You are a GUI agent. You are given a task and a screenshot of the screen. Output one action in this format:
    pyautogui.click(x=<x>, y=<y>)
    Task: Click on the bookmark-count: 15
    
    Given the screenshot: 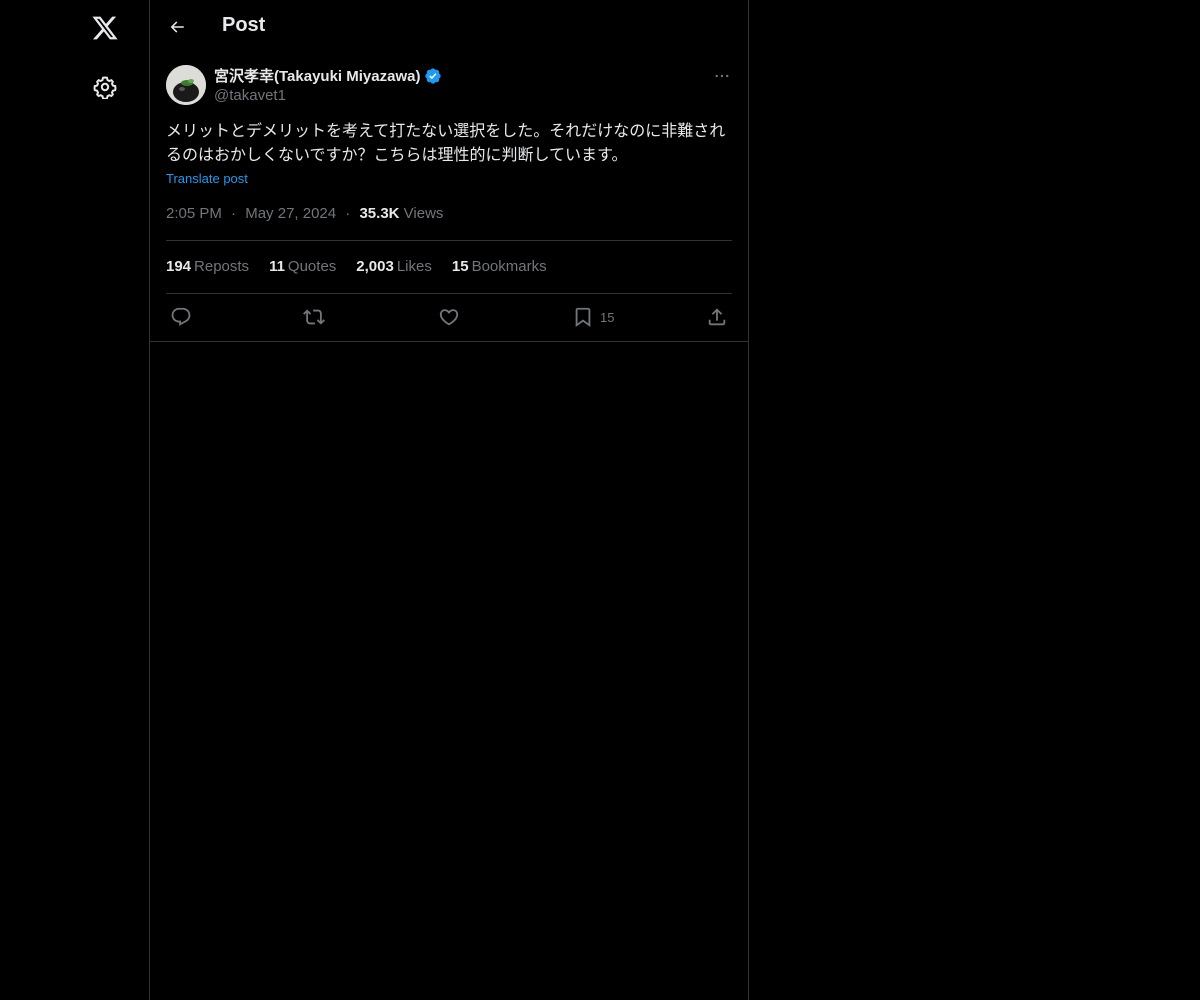 What is the action you would take?
    pyautogui.click(x=607, y=317)
    